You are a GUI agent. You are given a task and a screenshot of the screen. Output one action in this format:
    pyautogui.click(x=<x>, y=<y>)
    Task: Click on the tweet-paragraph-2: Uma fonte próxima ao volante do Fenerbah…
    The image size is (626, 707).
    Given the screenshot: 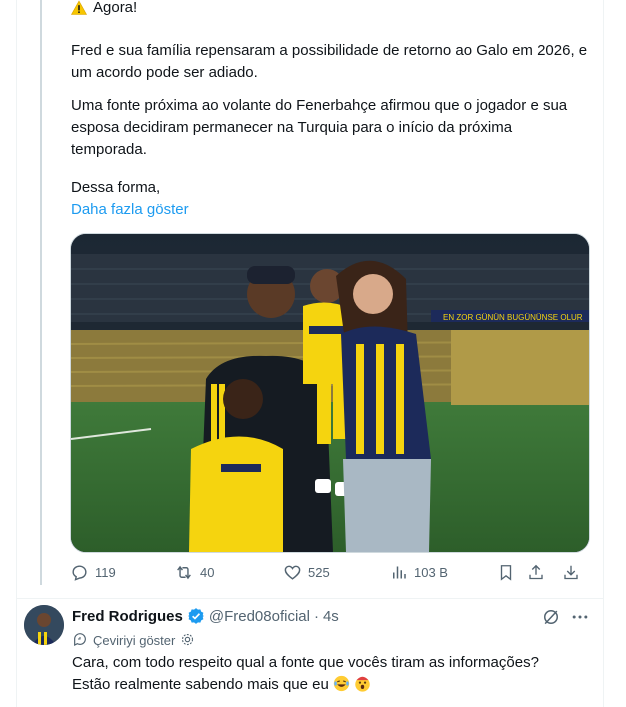 What is the action you would take?
    pyautogui.click(x=319, y=127)
    